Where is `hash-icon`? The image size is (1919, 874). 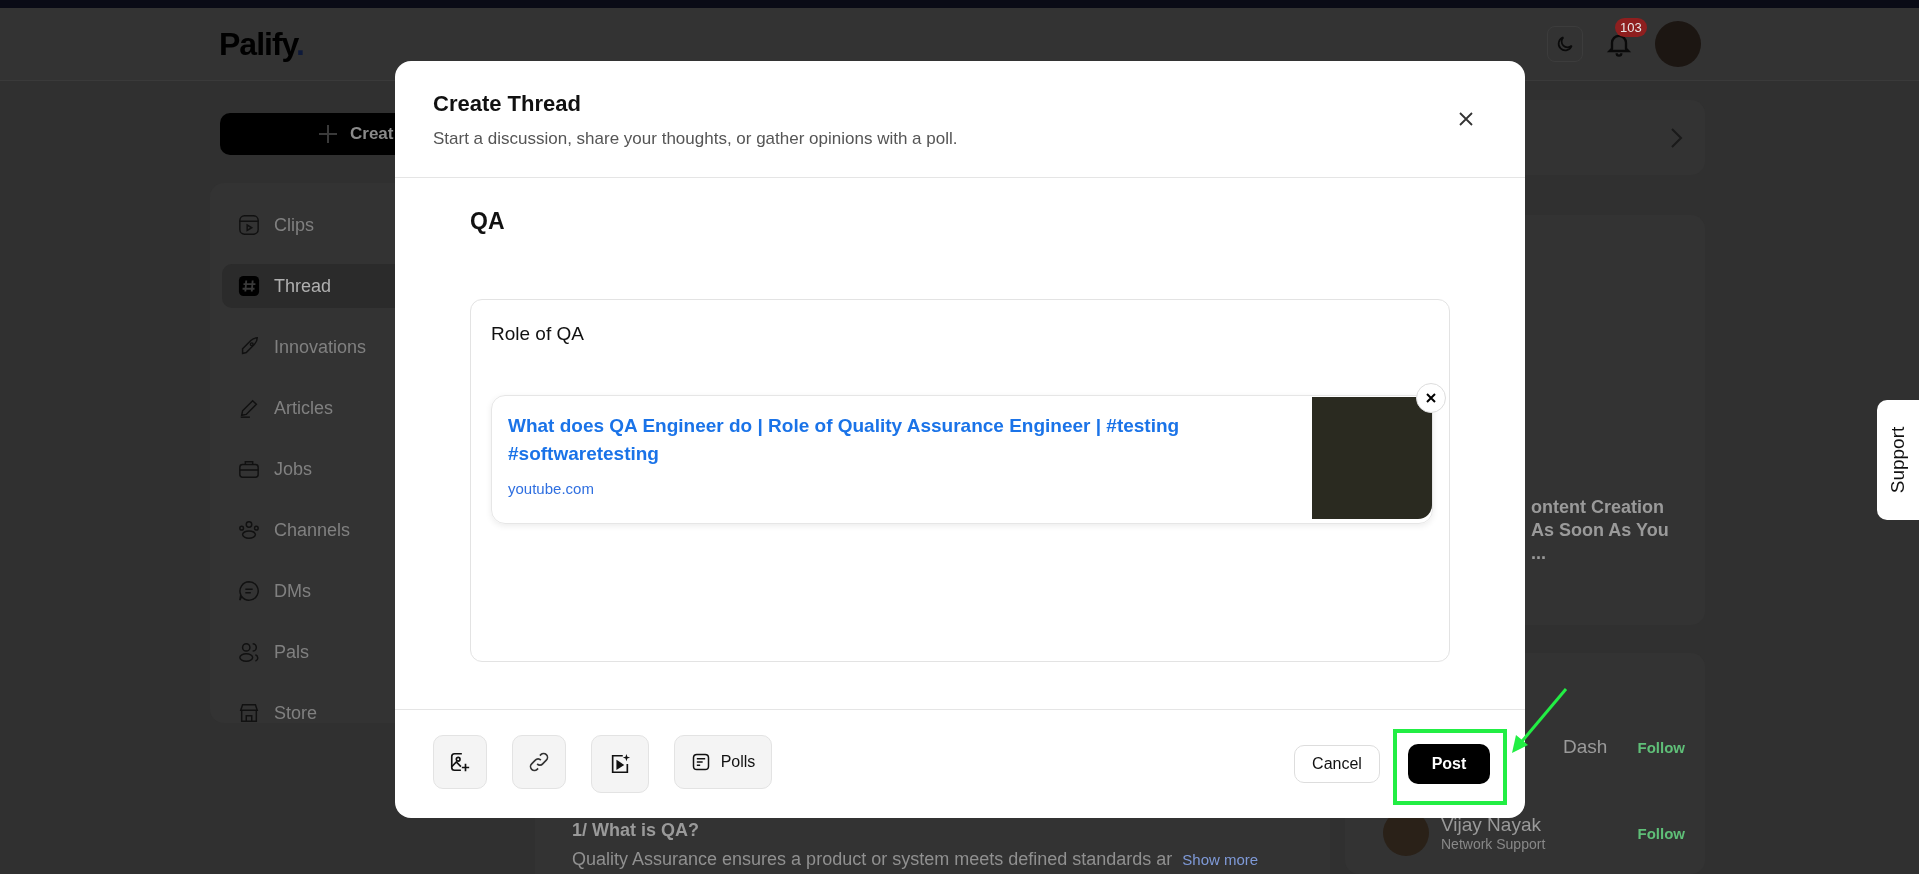 hash-icon is located at coordinates (249, 286).